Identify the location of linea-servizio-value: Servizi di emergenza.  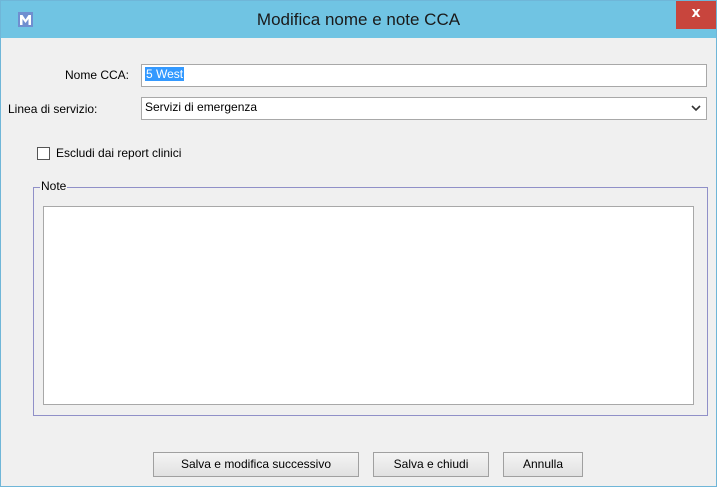
(201, 107).